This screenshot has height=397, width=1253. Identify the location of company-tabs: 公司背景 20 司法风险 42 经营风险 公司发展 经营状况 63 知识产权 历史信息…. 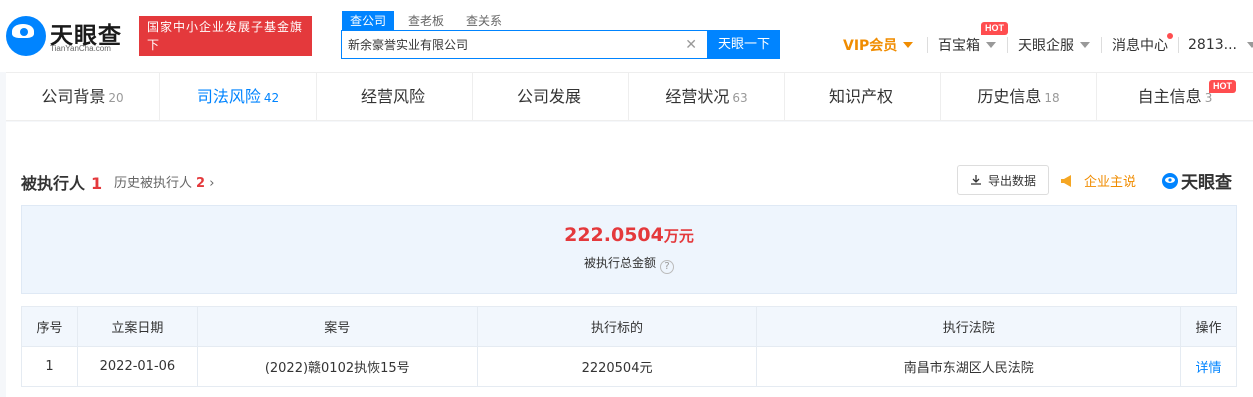
(629, 96).